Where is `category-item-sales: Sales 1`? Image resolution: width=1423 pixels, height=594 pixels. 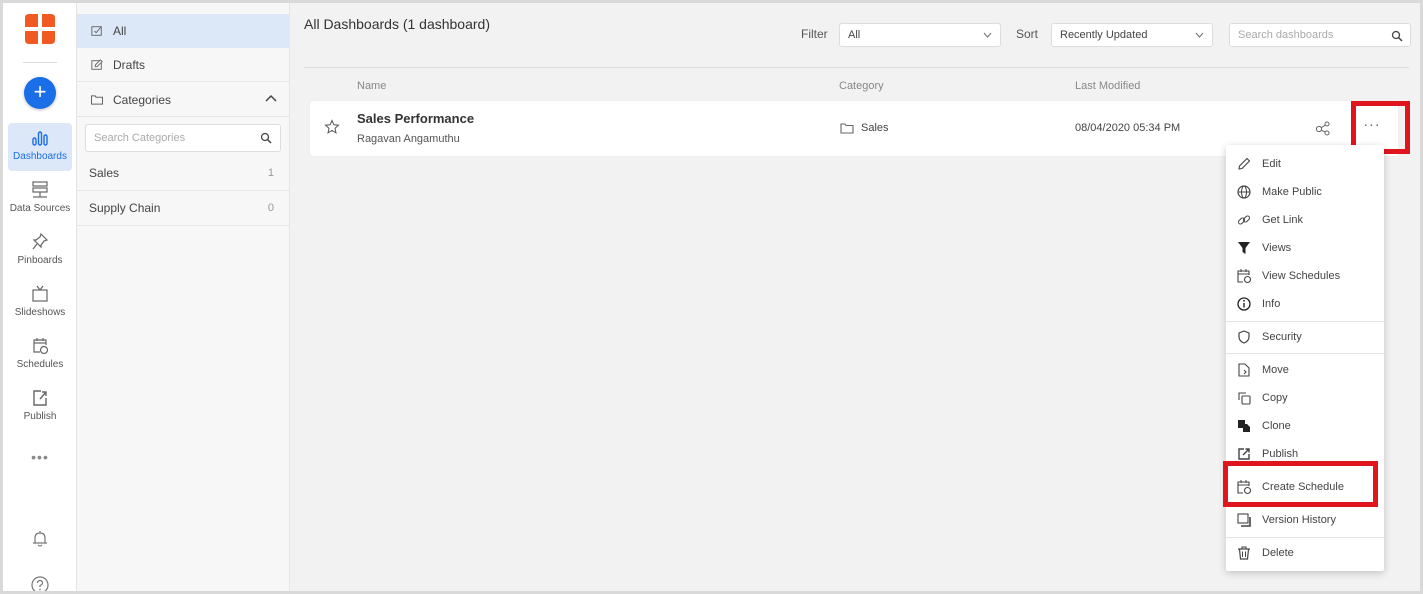 category-item-sales: Sales 1 is located at coordinates (183, 173).